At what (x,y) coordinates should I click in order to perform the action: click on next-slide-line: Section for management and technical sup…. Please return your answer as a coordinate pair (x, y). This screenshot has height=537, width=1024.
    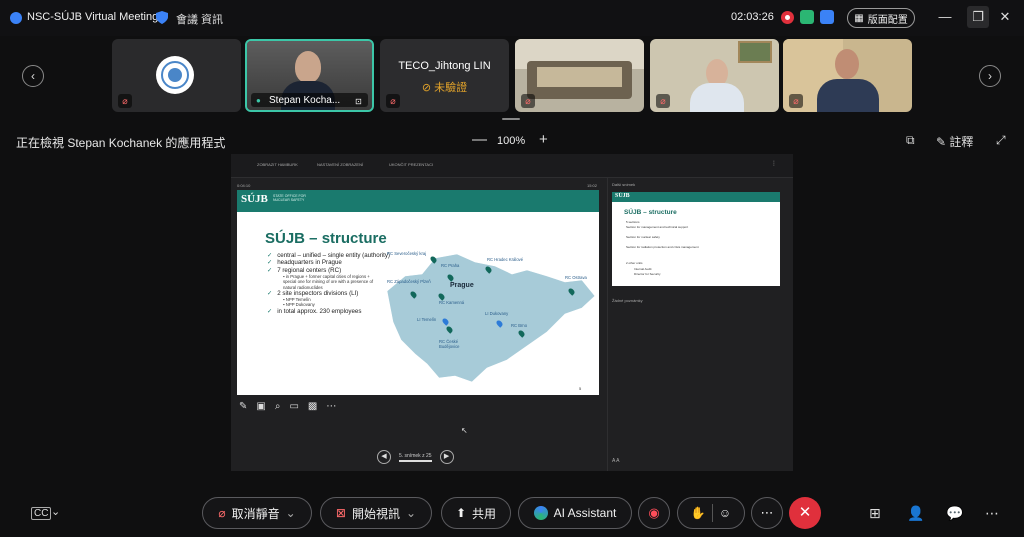
    Looking at the image, I should click on (657, 227).